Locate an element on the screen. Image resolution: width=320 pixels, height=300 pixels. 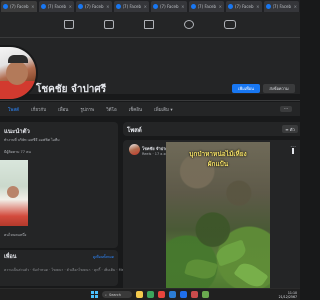
groups-icon is located at coordinates (189, 24).